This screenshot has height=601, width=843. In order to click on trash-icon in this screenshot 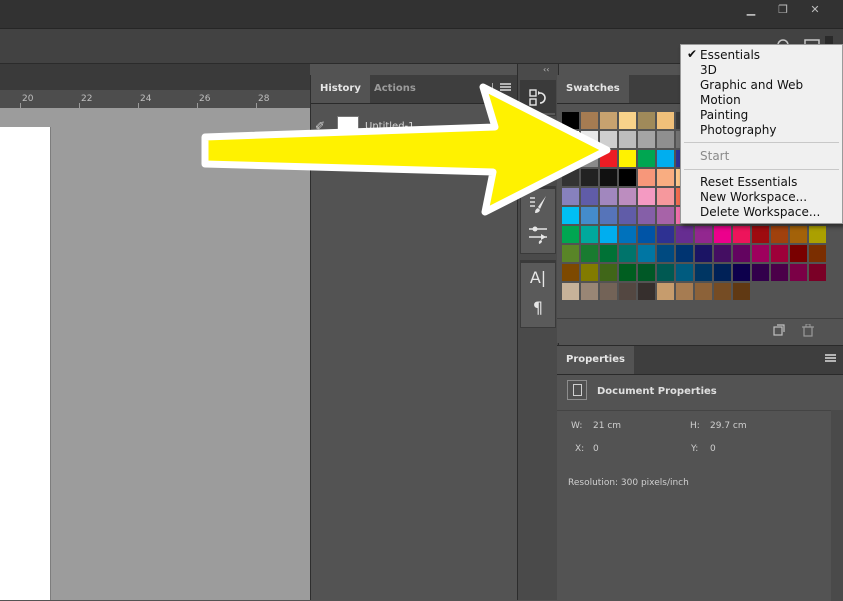, I will do `click(808, 331)`.